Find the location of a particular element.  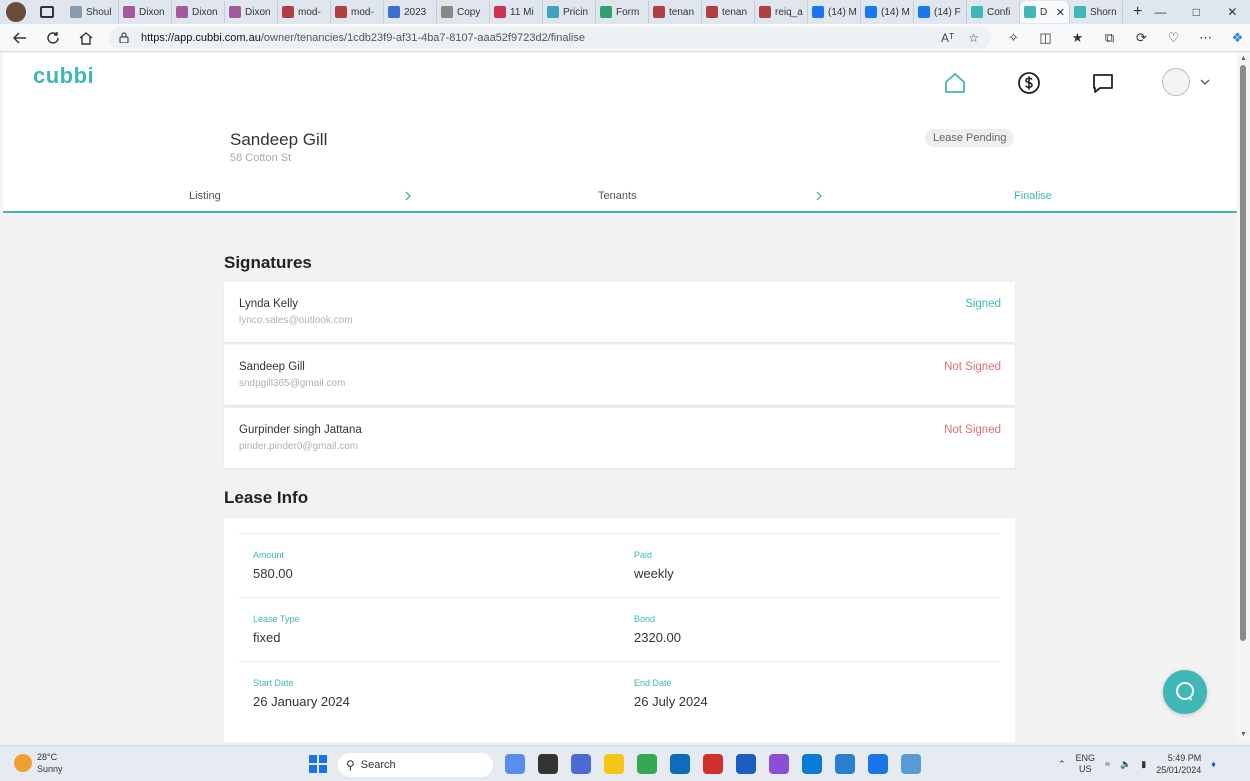

tab-label: mod- is located at coordinates (362, 12).